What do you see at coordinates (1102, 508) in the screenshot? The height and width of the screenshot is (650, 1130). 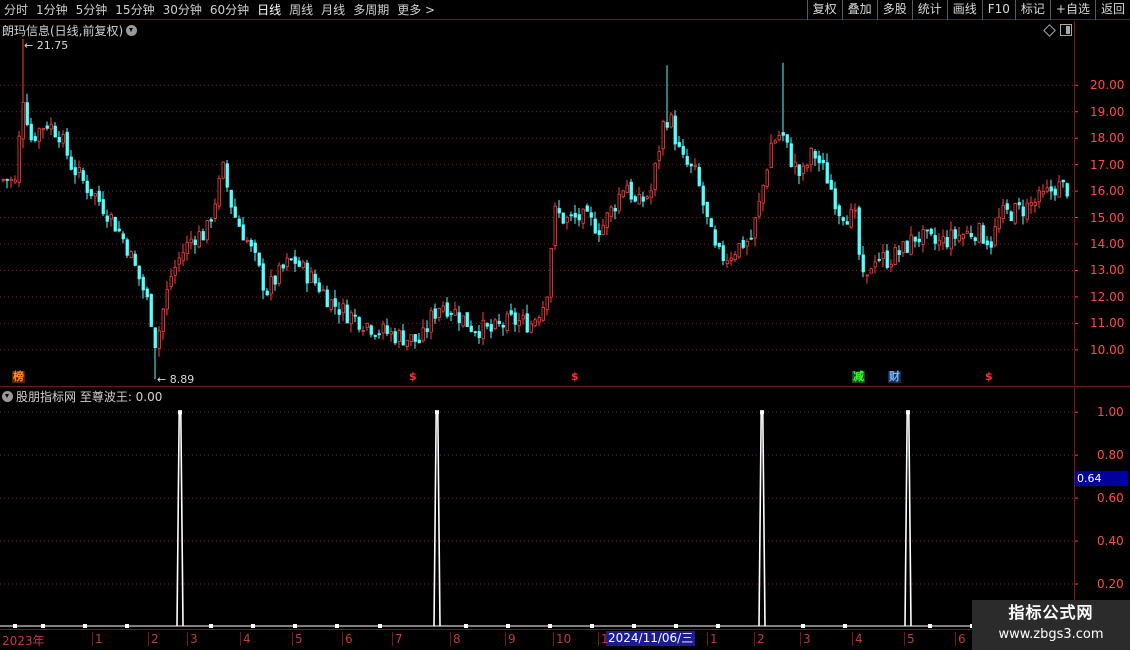 I see `indicator-y-axis: 0.64 1.00 0.80 0.60 0.40 0.20` at bounding box center [1102, 508].